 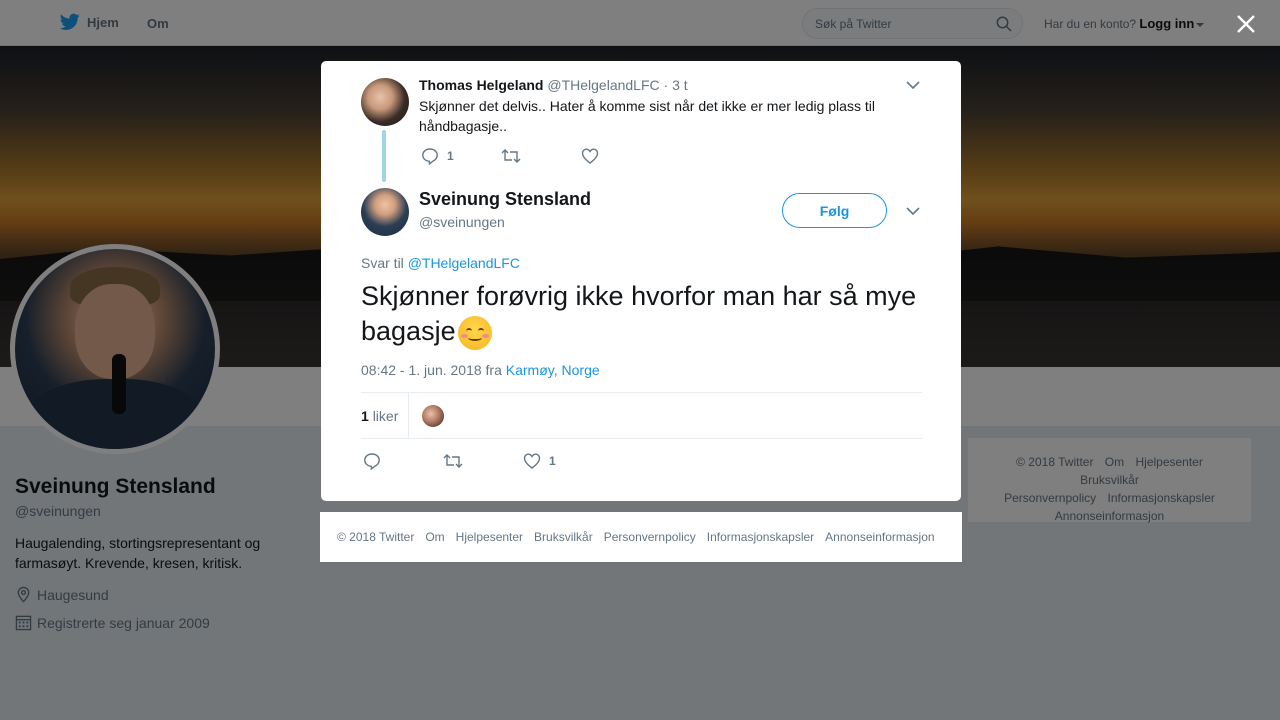 What do you see at coordinates (481, 85) in the screenshot?
I see `parent-author-name: Thomas Helgeland` at bounding box center [481, 85].